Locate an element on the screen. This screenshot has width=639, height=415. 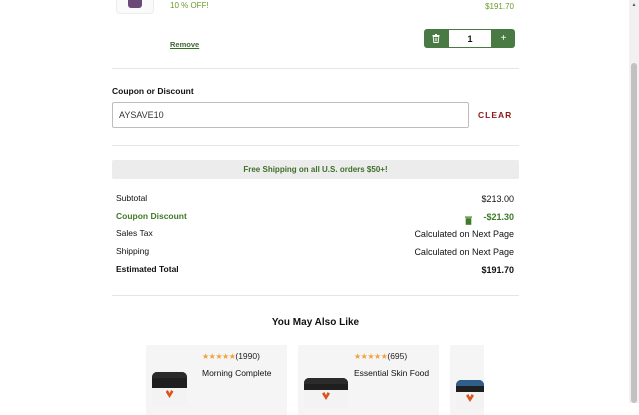
recommendations-title: You May Also Like is located at coordinates (315, 322).